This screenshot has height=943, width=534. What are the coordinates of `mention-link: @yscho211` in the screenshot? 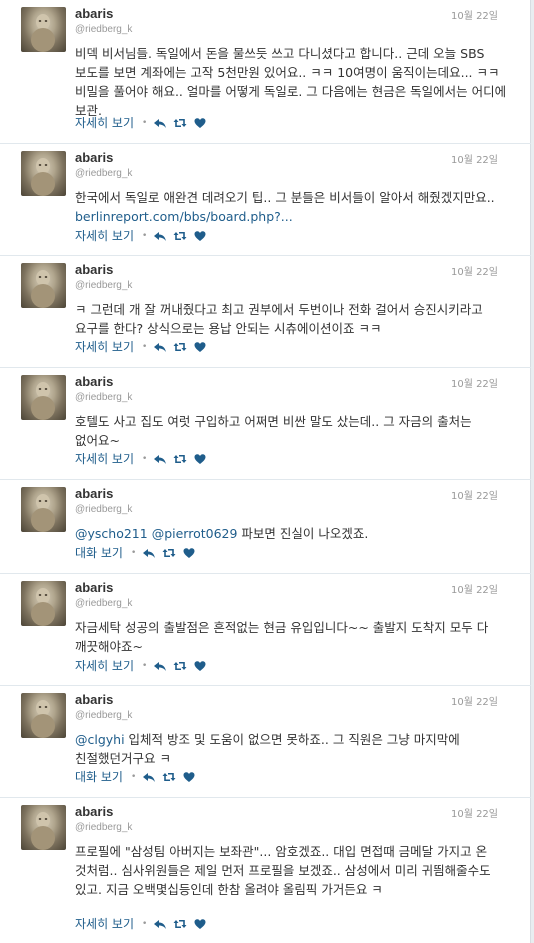 It's located at (111, 533).